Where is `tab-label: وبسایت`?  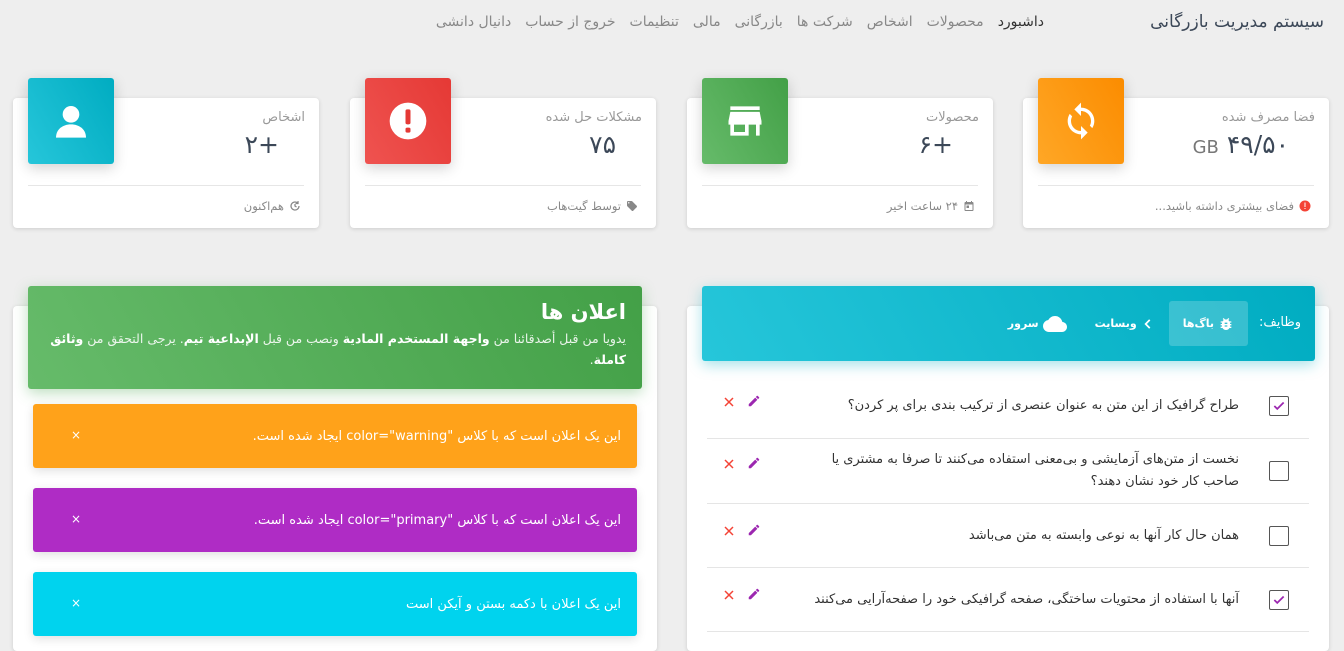 tab-label: وبسایت is located at coordinates (1115, 323).